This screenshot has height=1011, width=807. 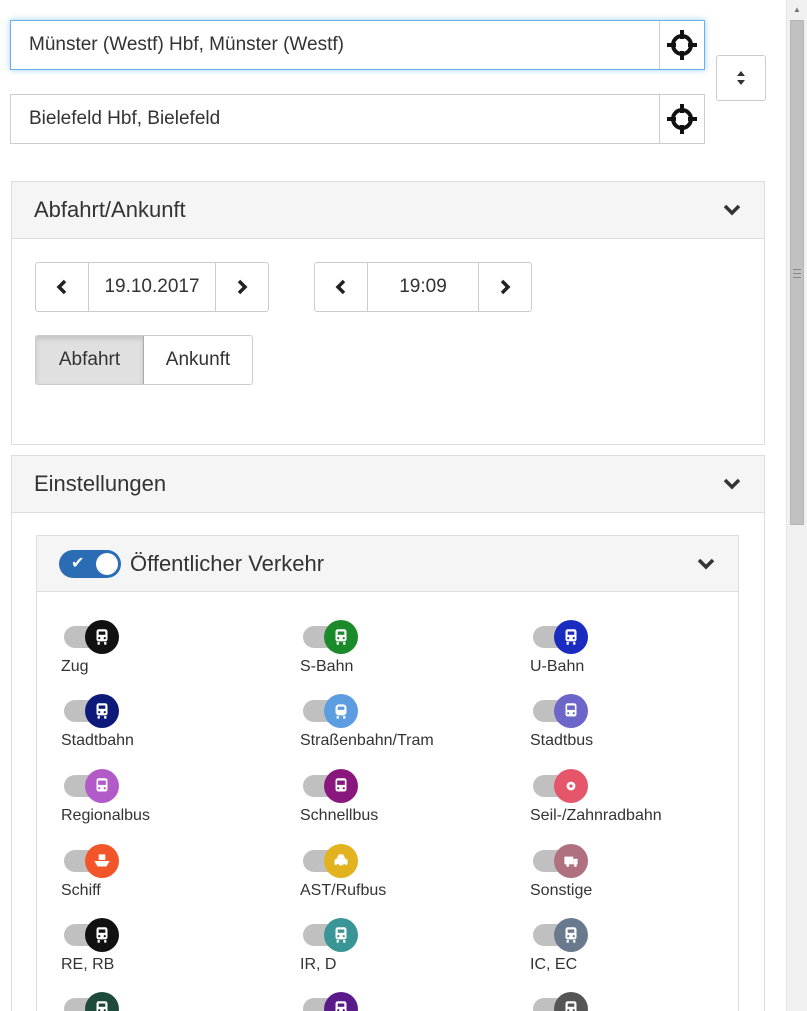 What do you see at coordinates (561, 890) in the screenshot?
I see `mode-label: Sonstige` at bounding box center [561, 890].